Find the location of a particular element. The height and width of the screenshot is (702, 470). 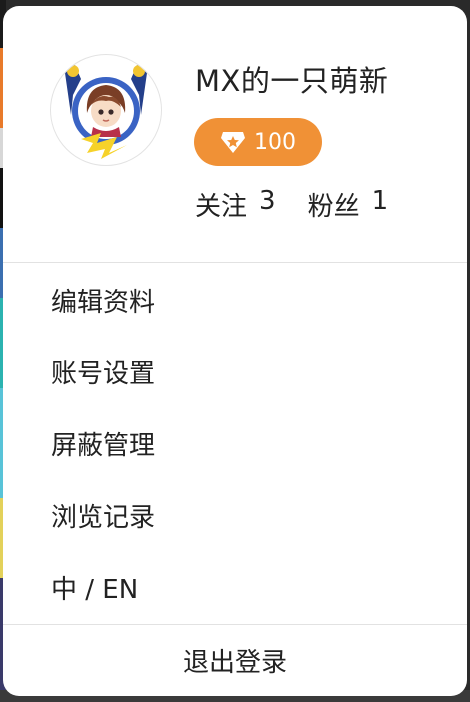

menu-item-block-management: 屏蔽管理 is located at coordinates (235, 443).